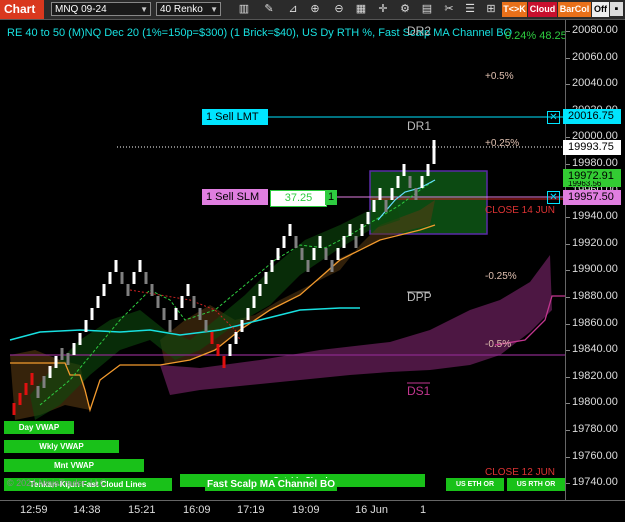  I want to click on sell-lmt-order-tag: 1 Sell LMT, so click(235, 117).